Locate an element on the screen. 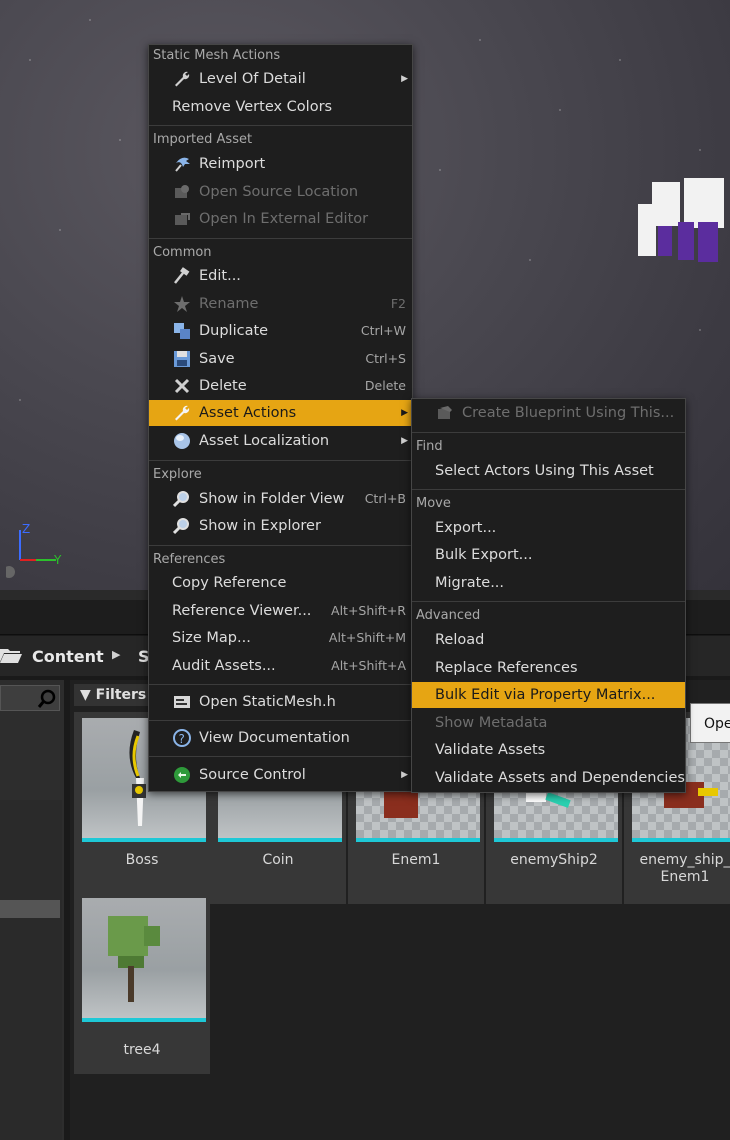 The image size is (730, 1140). hammer-icon is located at coordinates (182, 275).